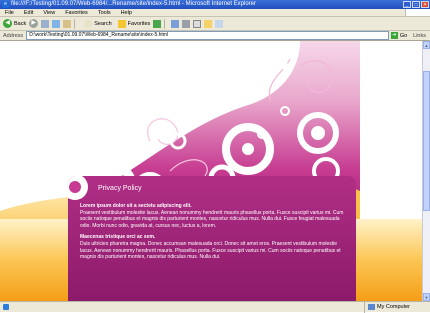 This screenshot has width=430, height=313. I want to click on address-label: Address, so click(13, 35).